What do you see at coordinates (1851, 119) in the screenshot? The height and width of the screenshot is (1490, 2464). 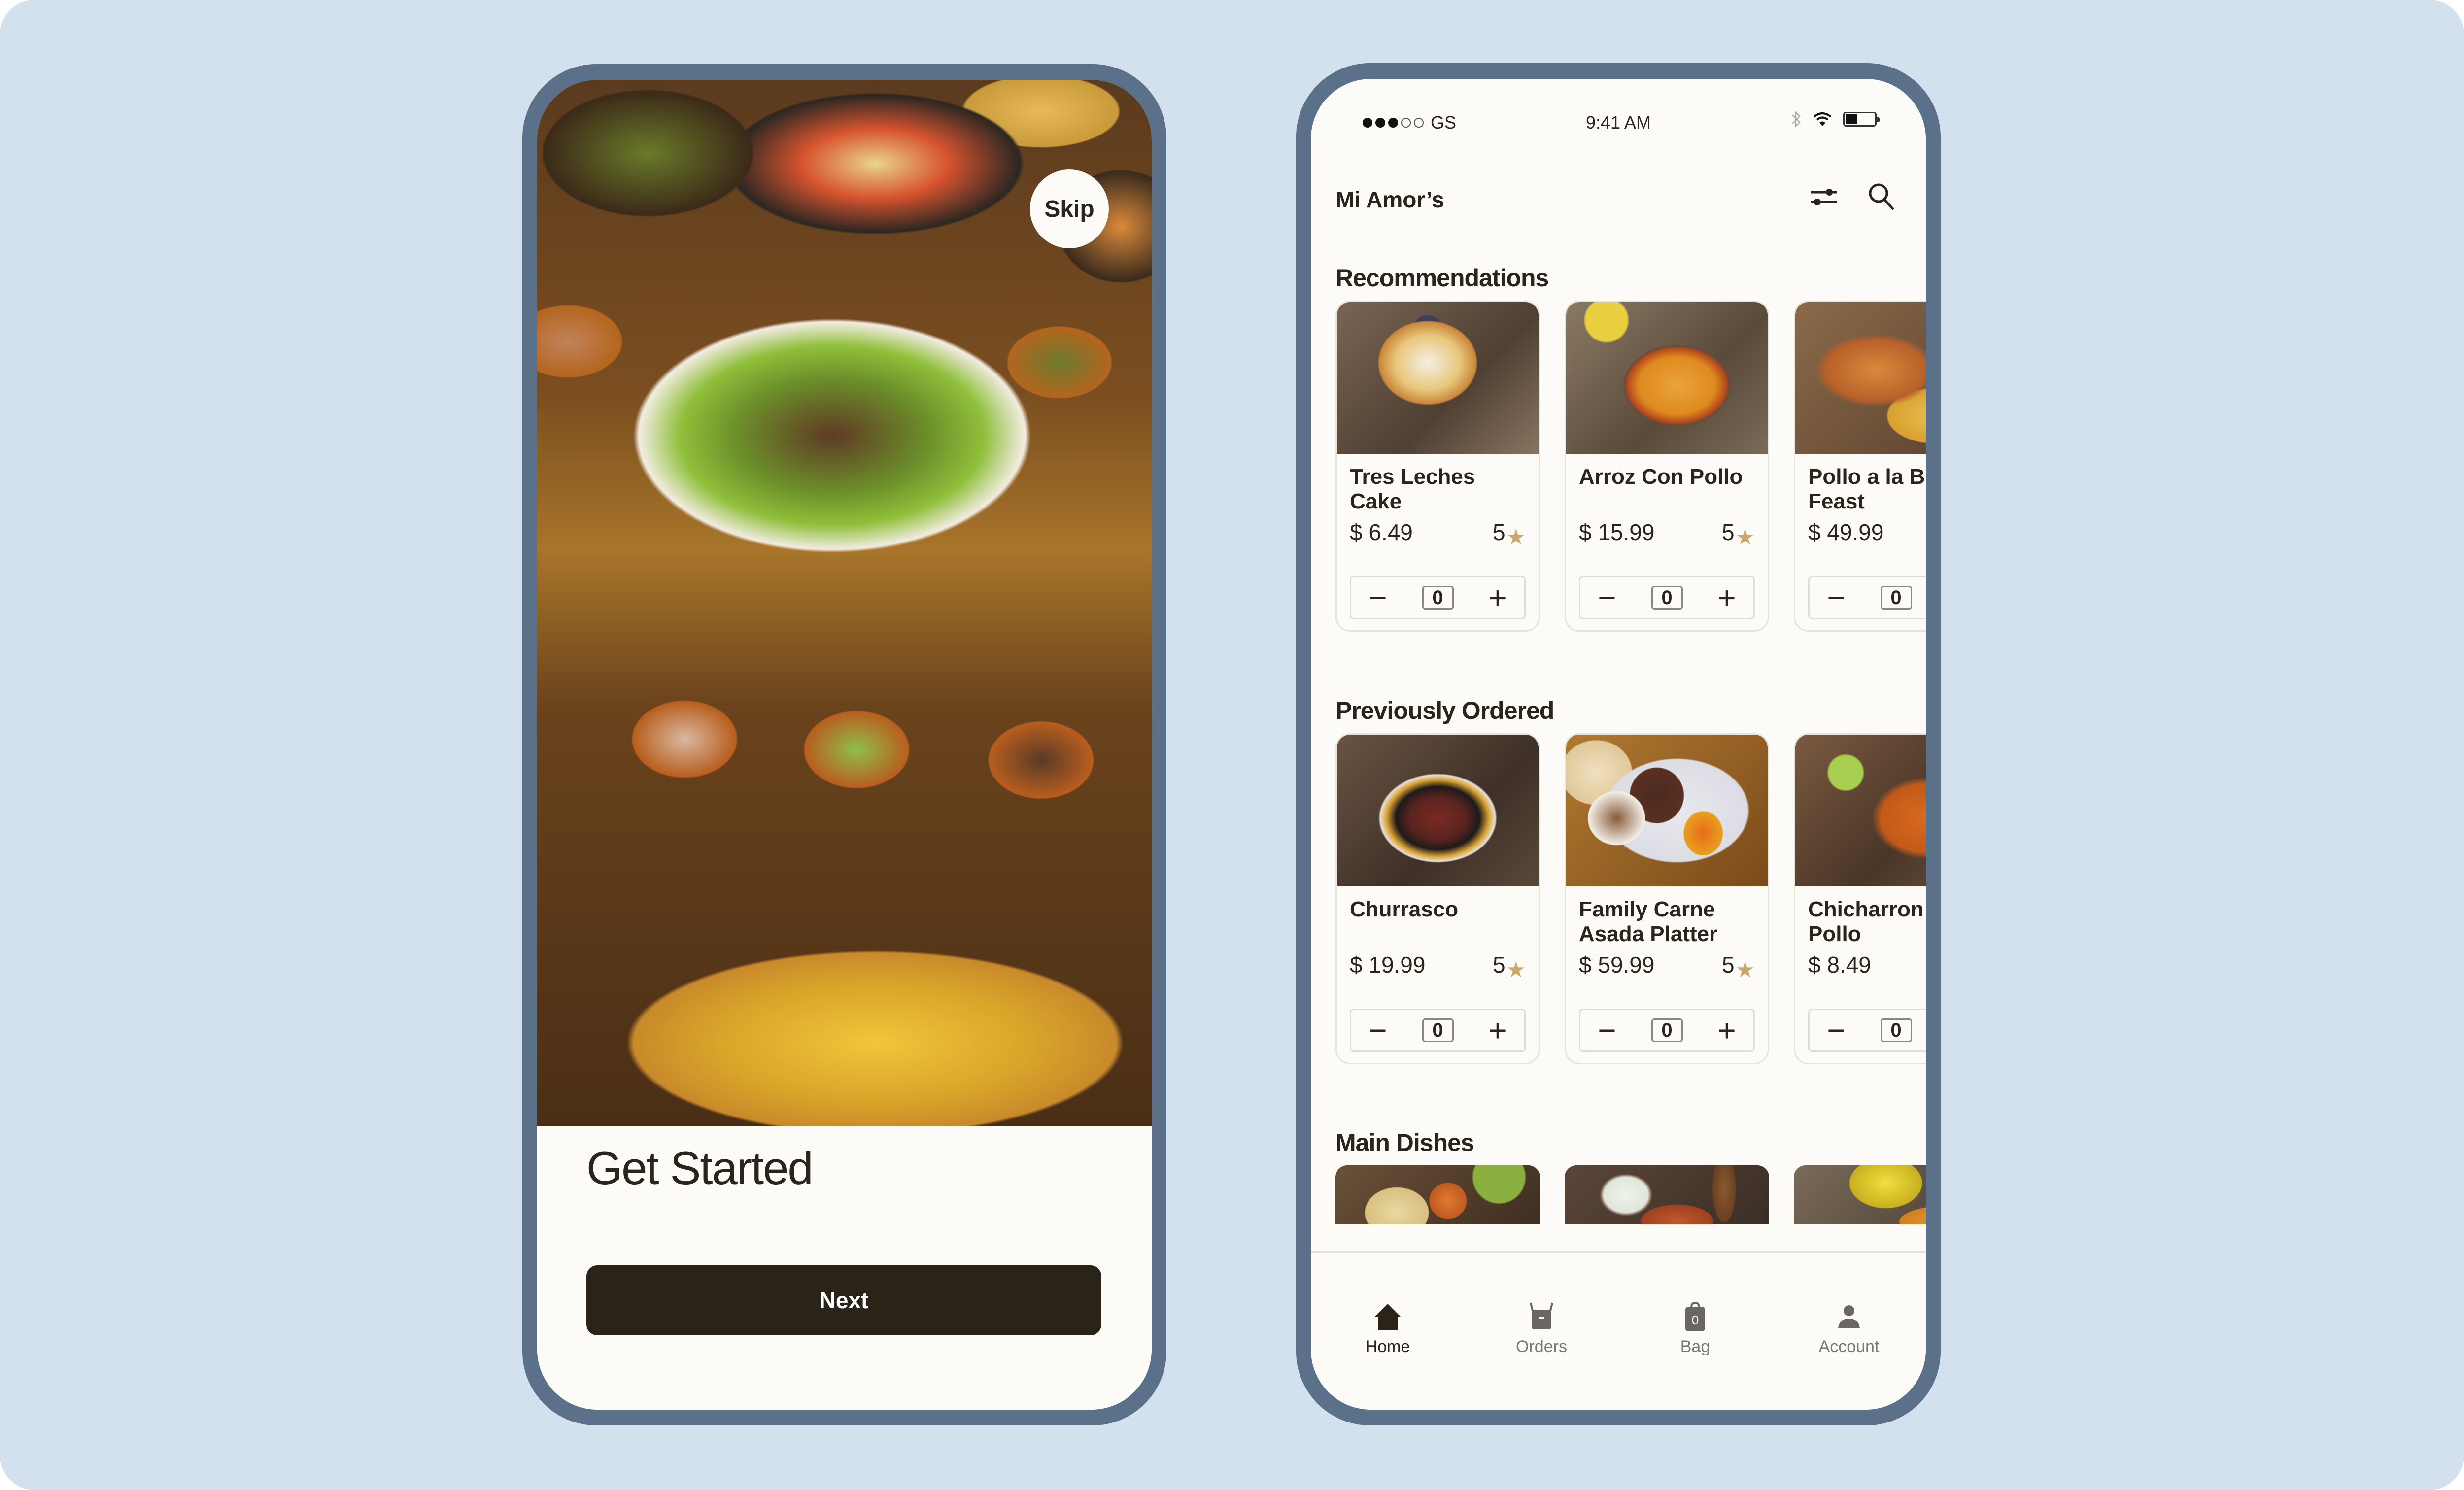 I see `battery-fill` at bounding box center [1851, 119].